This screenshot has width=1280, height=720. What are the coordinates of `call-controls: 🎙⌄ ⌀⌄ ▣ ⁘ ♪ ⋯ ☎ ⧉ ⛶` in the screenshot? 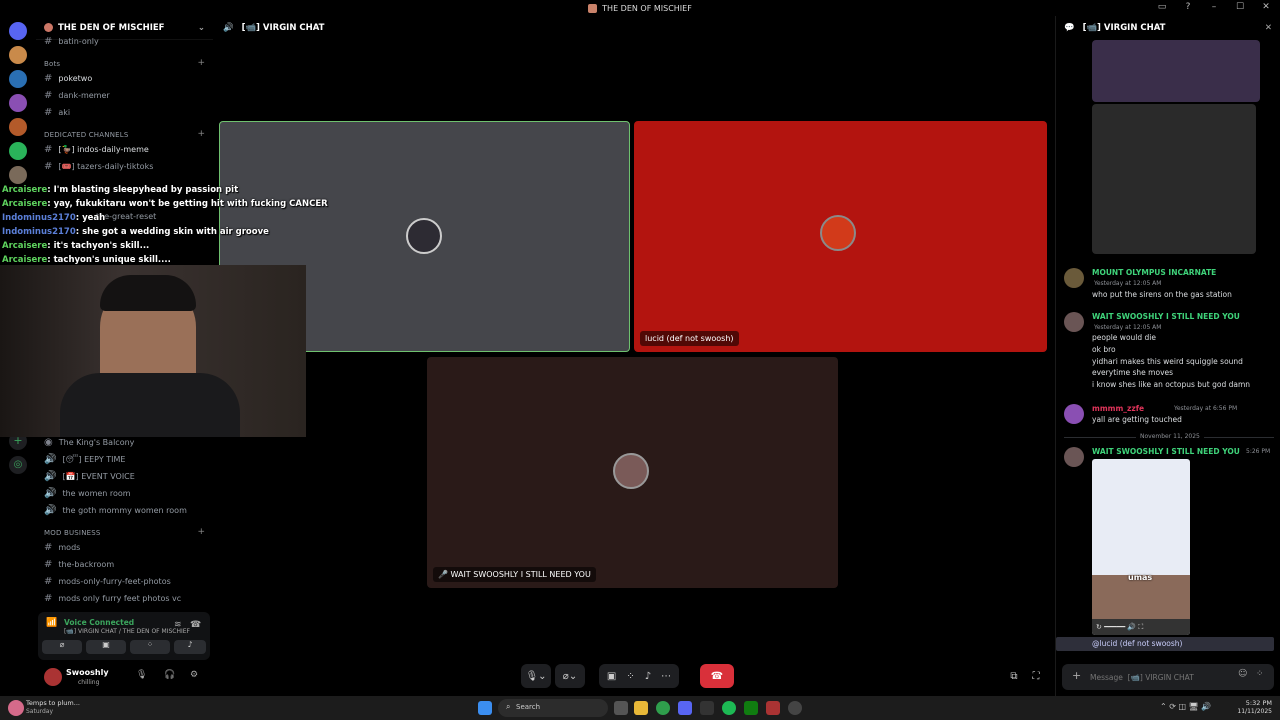 It's located at (633, 676).